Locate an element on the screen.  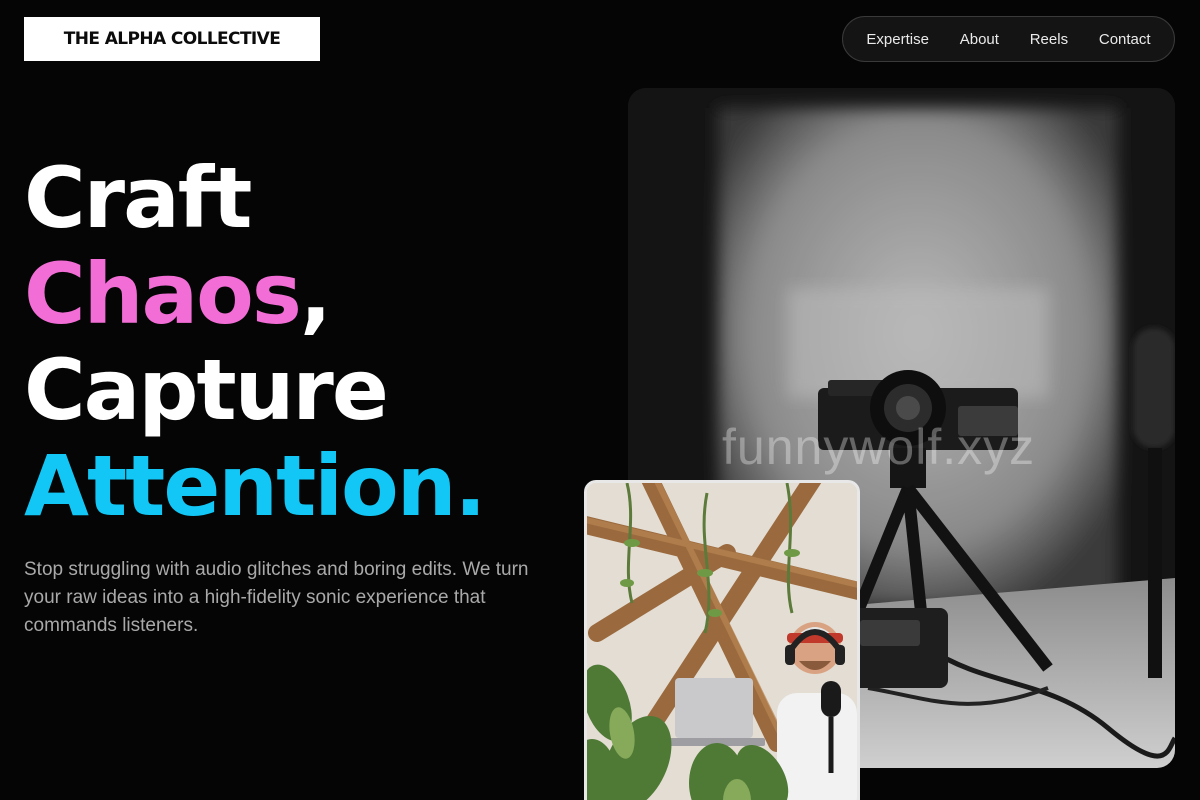
headline-line-chaos: Chaos, is located at coordinates (254, 294).